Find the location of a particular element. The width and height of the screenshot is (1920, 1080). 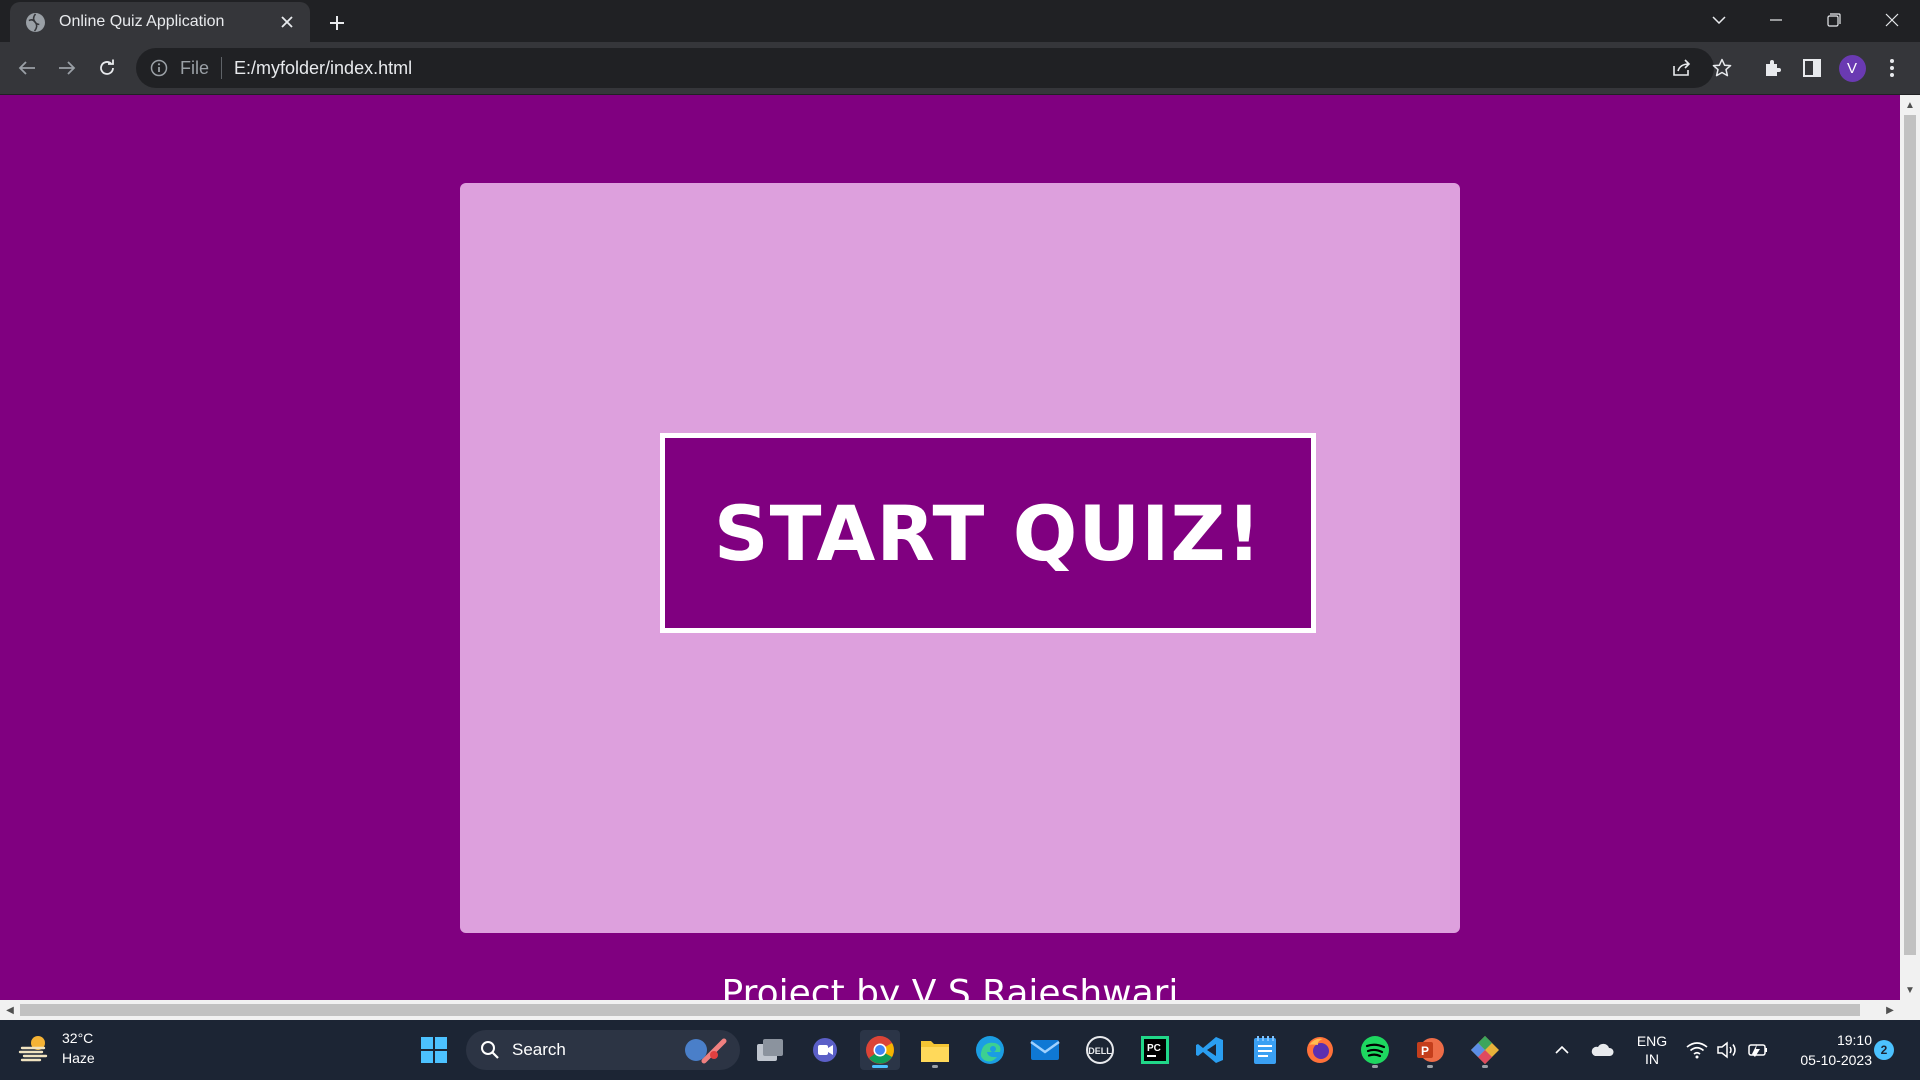

scroll-left-icon: ◀ is located at coordinates (10, 1010).